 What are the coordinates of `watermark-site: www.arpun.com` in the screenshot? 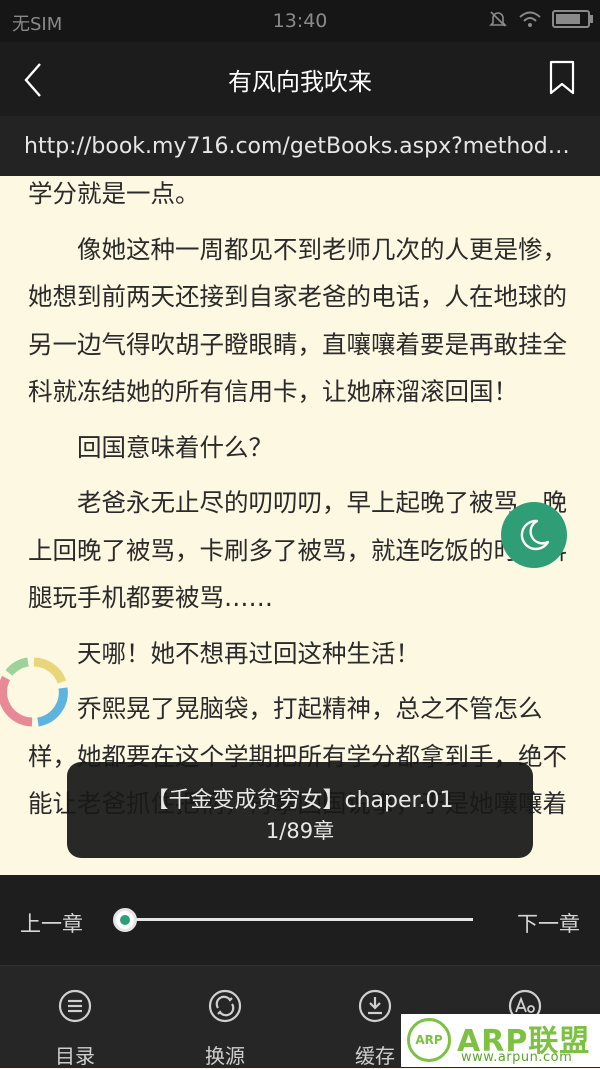 It's located at (517, 1057).